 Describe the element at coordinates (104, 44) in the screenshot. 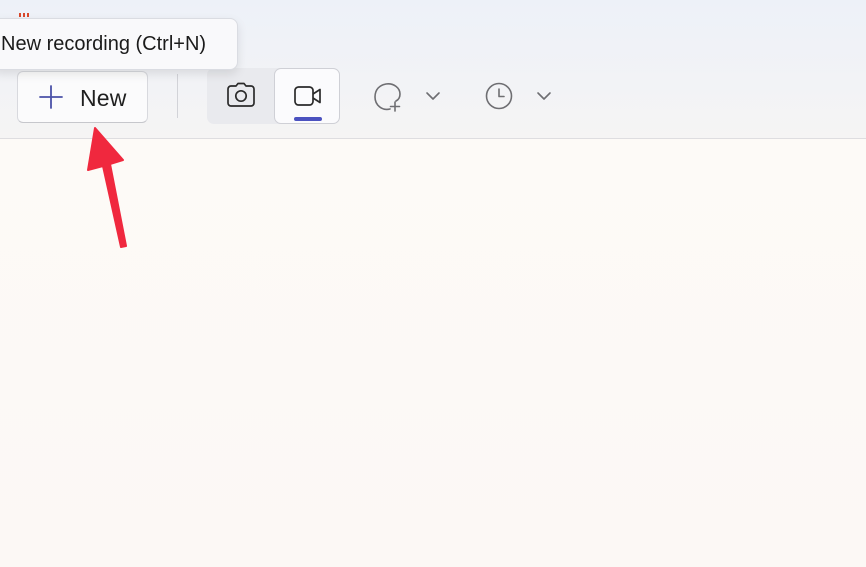

I see `tooltip-text: New recording (Ctrl+N)` at that location.